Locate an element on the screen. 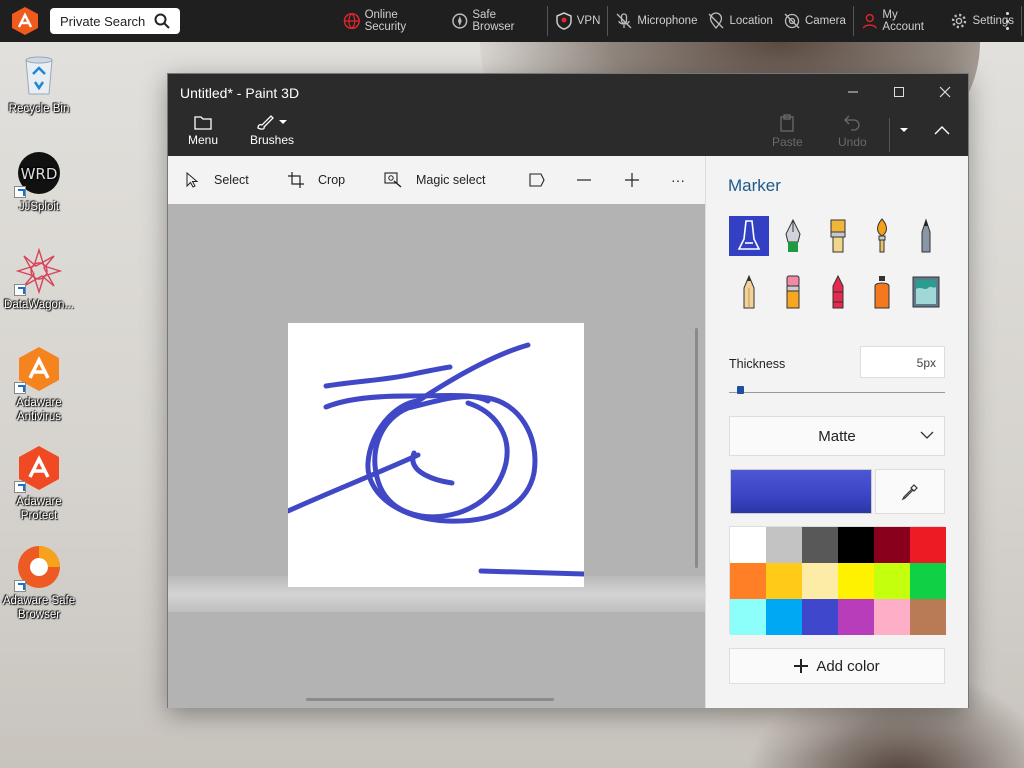 The height and width of the screenshot is (768, 1024). oil-brush-button is located at coordinates (838, 236).